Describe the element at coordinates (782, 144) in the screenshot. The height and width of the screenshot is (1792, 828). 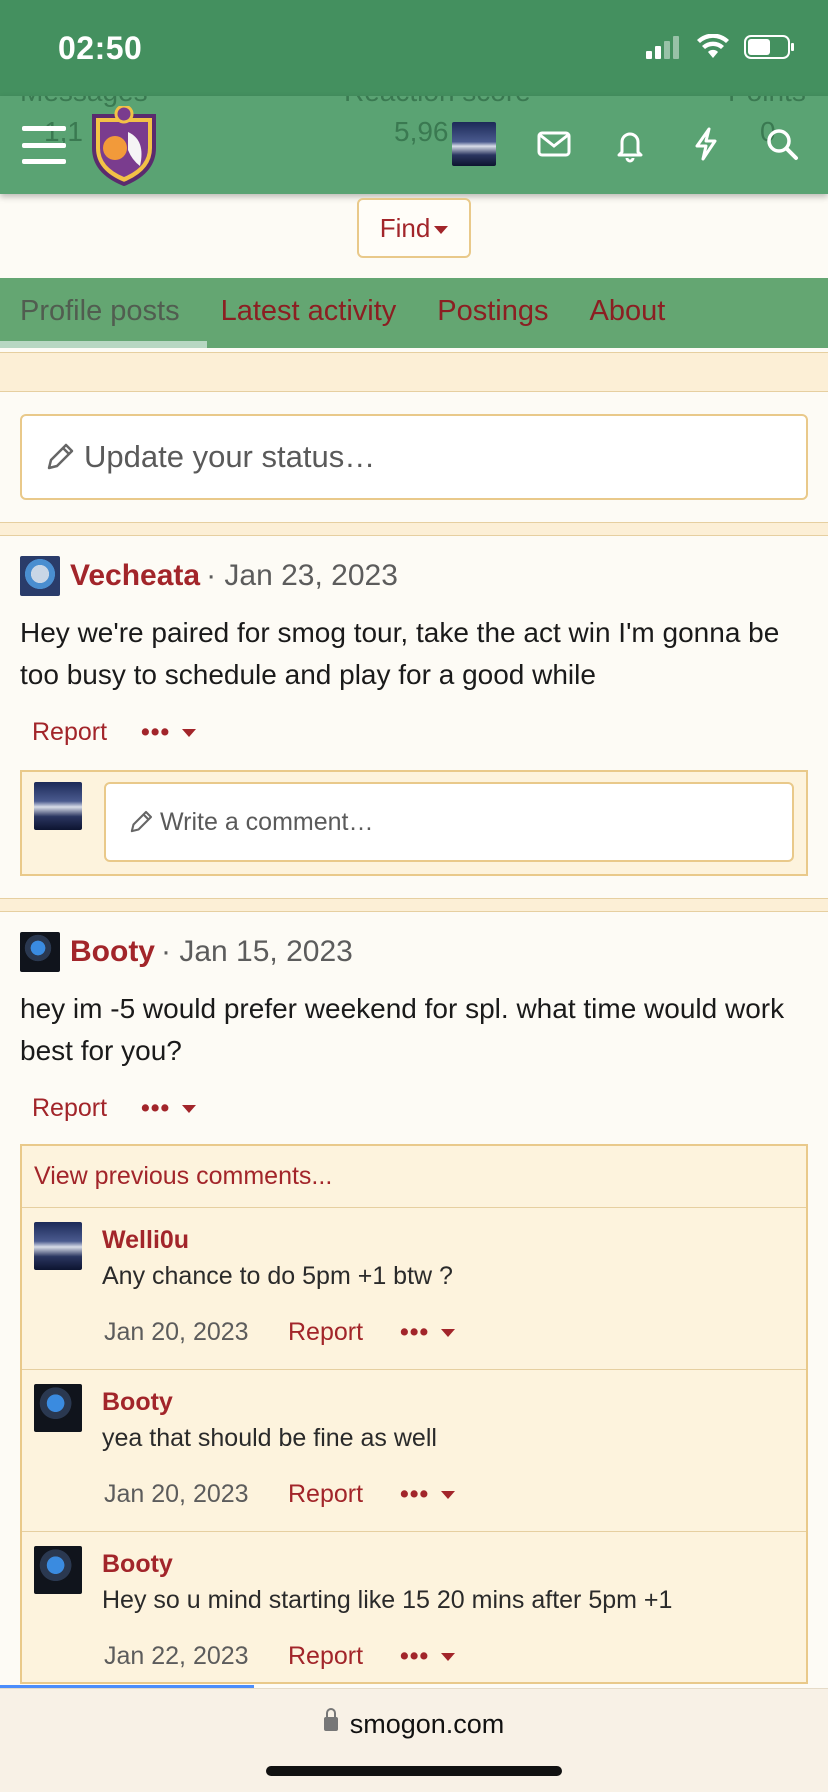
I see `search-icon` at that location.